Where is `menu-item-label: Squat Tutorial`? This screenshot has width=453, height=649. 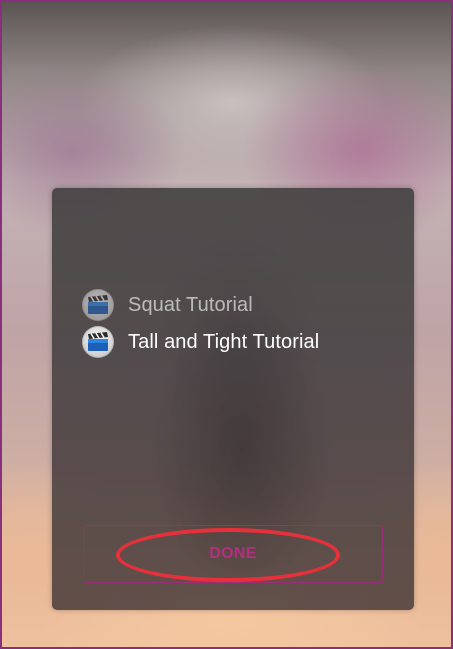 menu-item-label: Squat Tutorial is located at coordinates (190, 304).